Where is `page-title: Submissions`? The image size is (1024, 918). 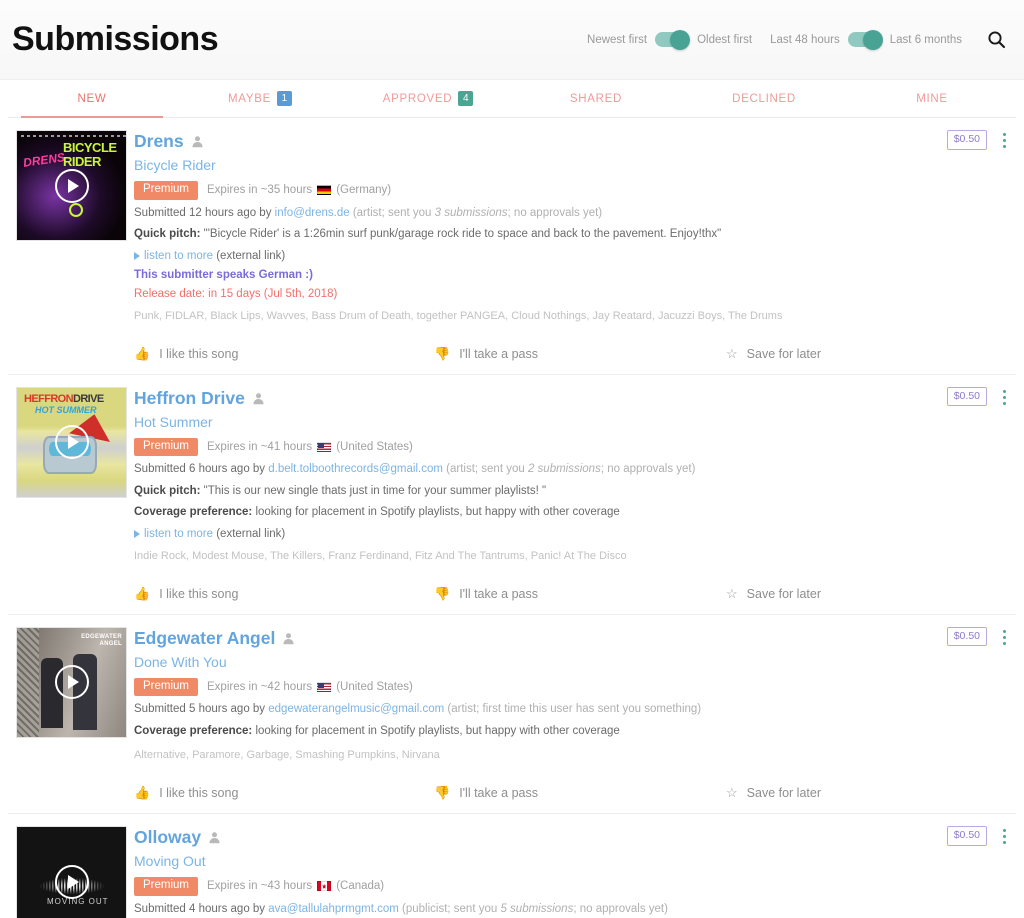
page-title: Submissions is located at coordinates (115, 39).